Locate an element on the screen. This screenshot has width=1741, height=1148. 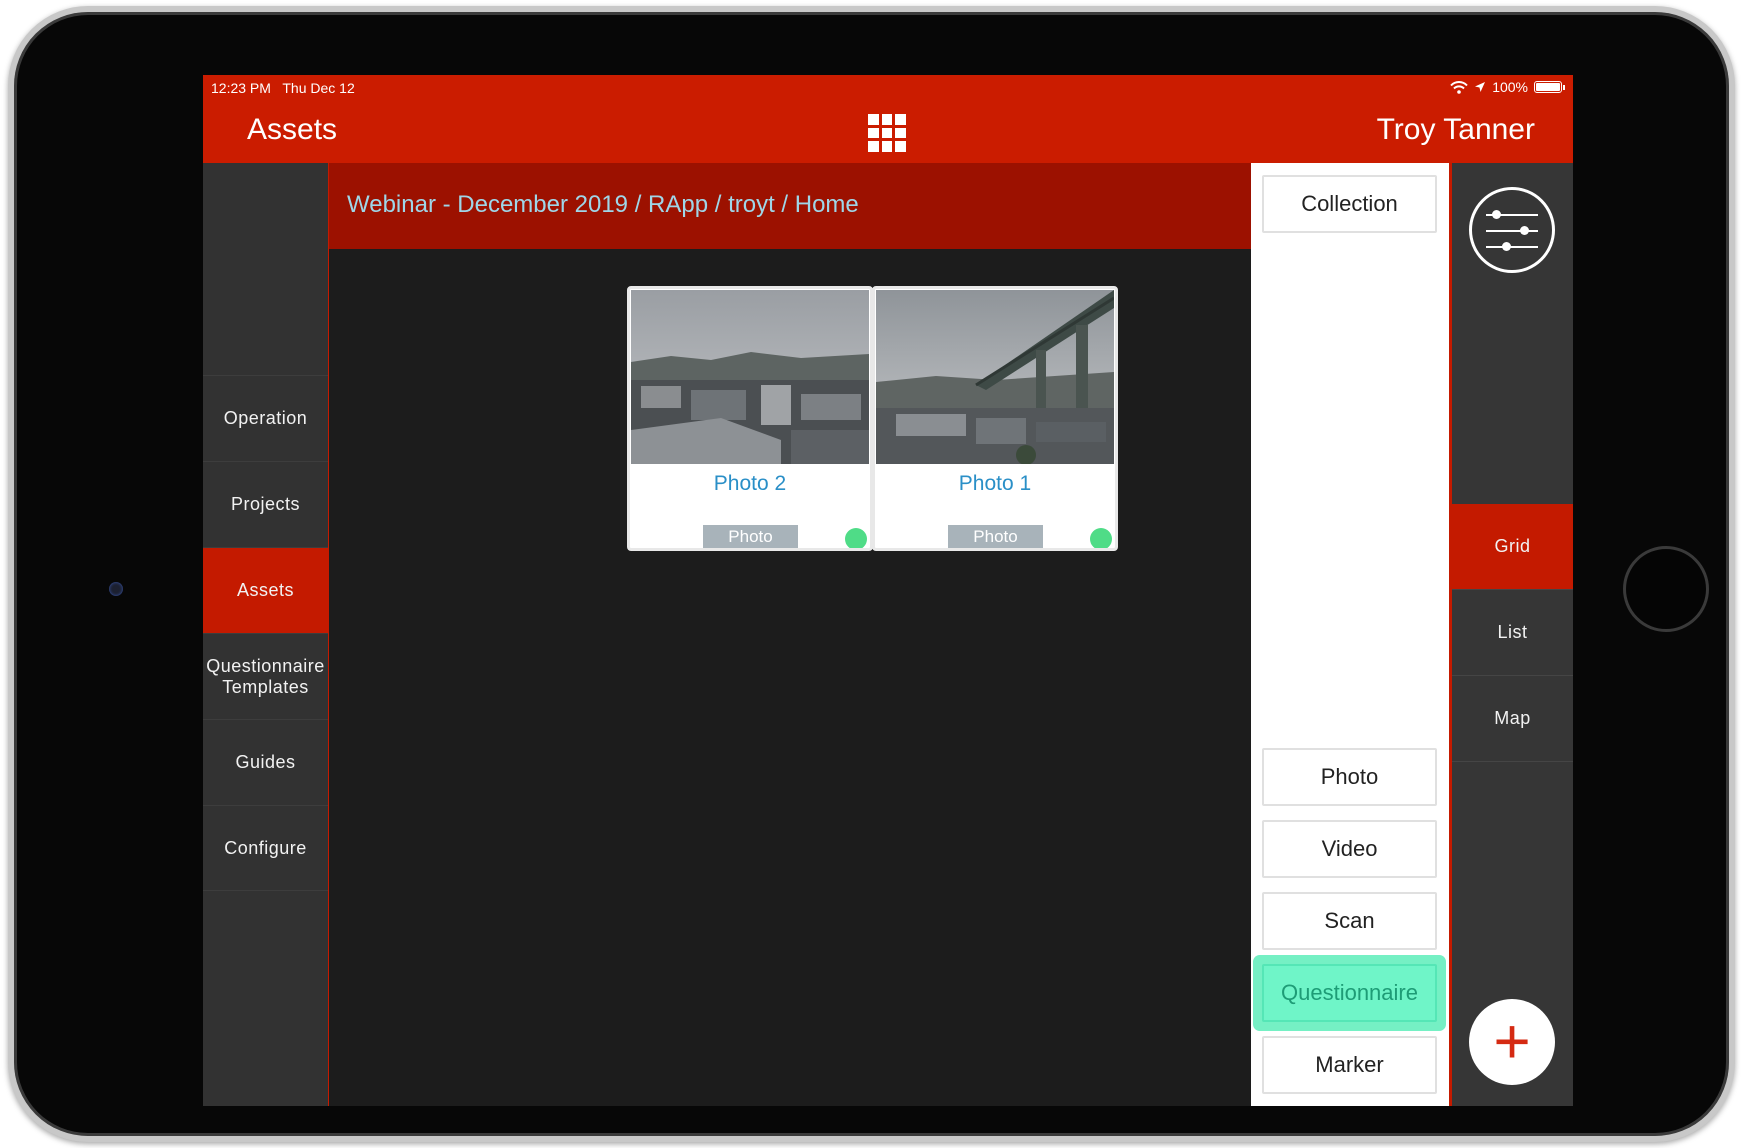
view-list: List is located at coordinates (1512, 633).